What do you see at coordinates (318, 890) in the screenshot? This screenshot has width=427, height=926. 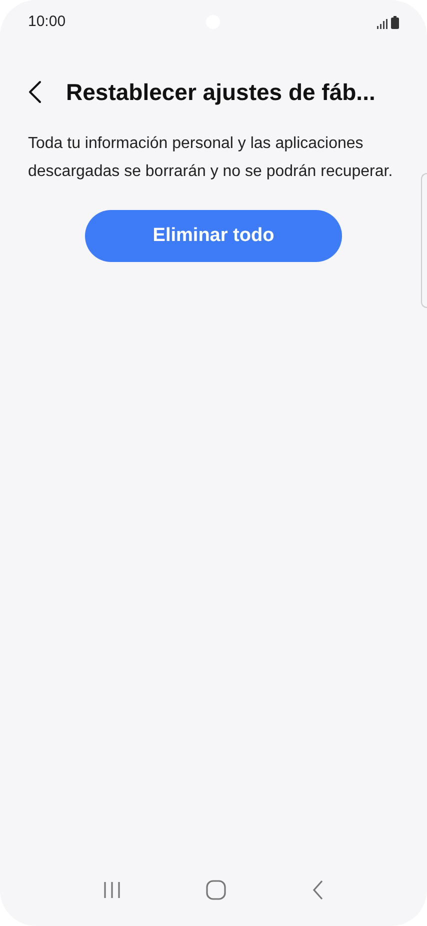 I see `back-icon` at bounding box center [318, 890].